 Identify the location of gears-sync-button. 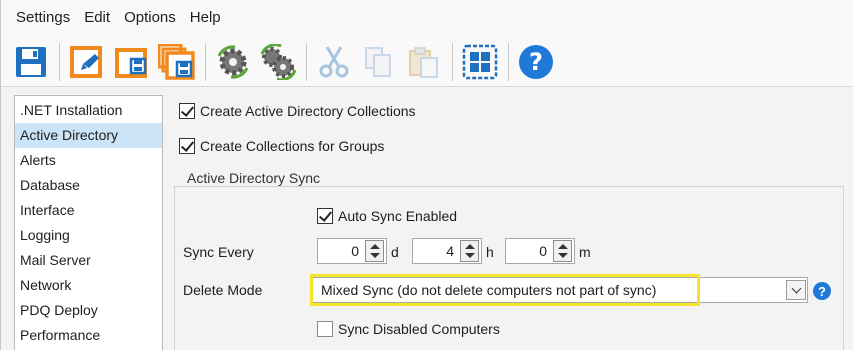
(278, 62).